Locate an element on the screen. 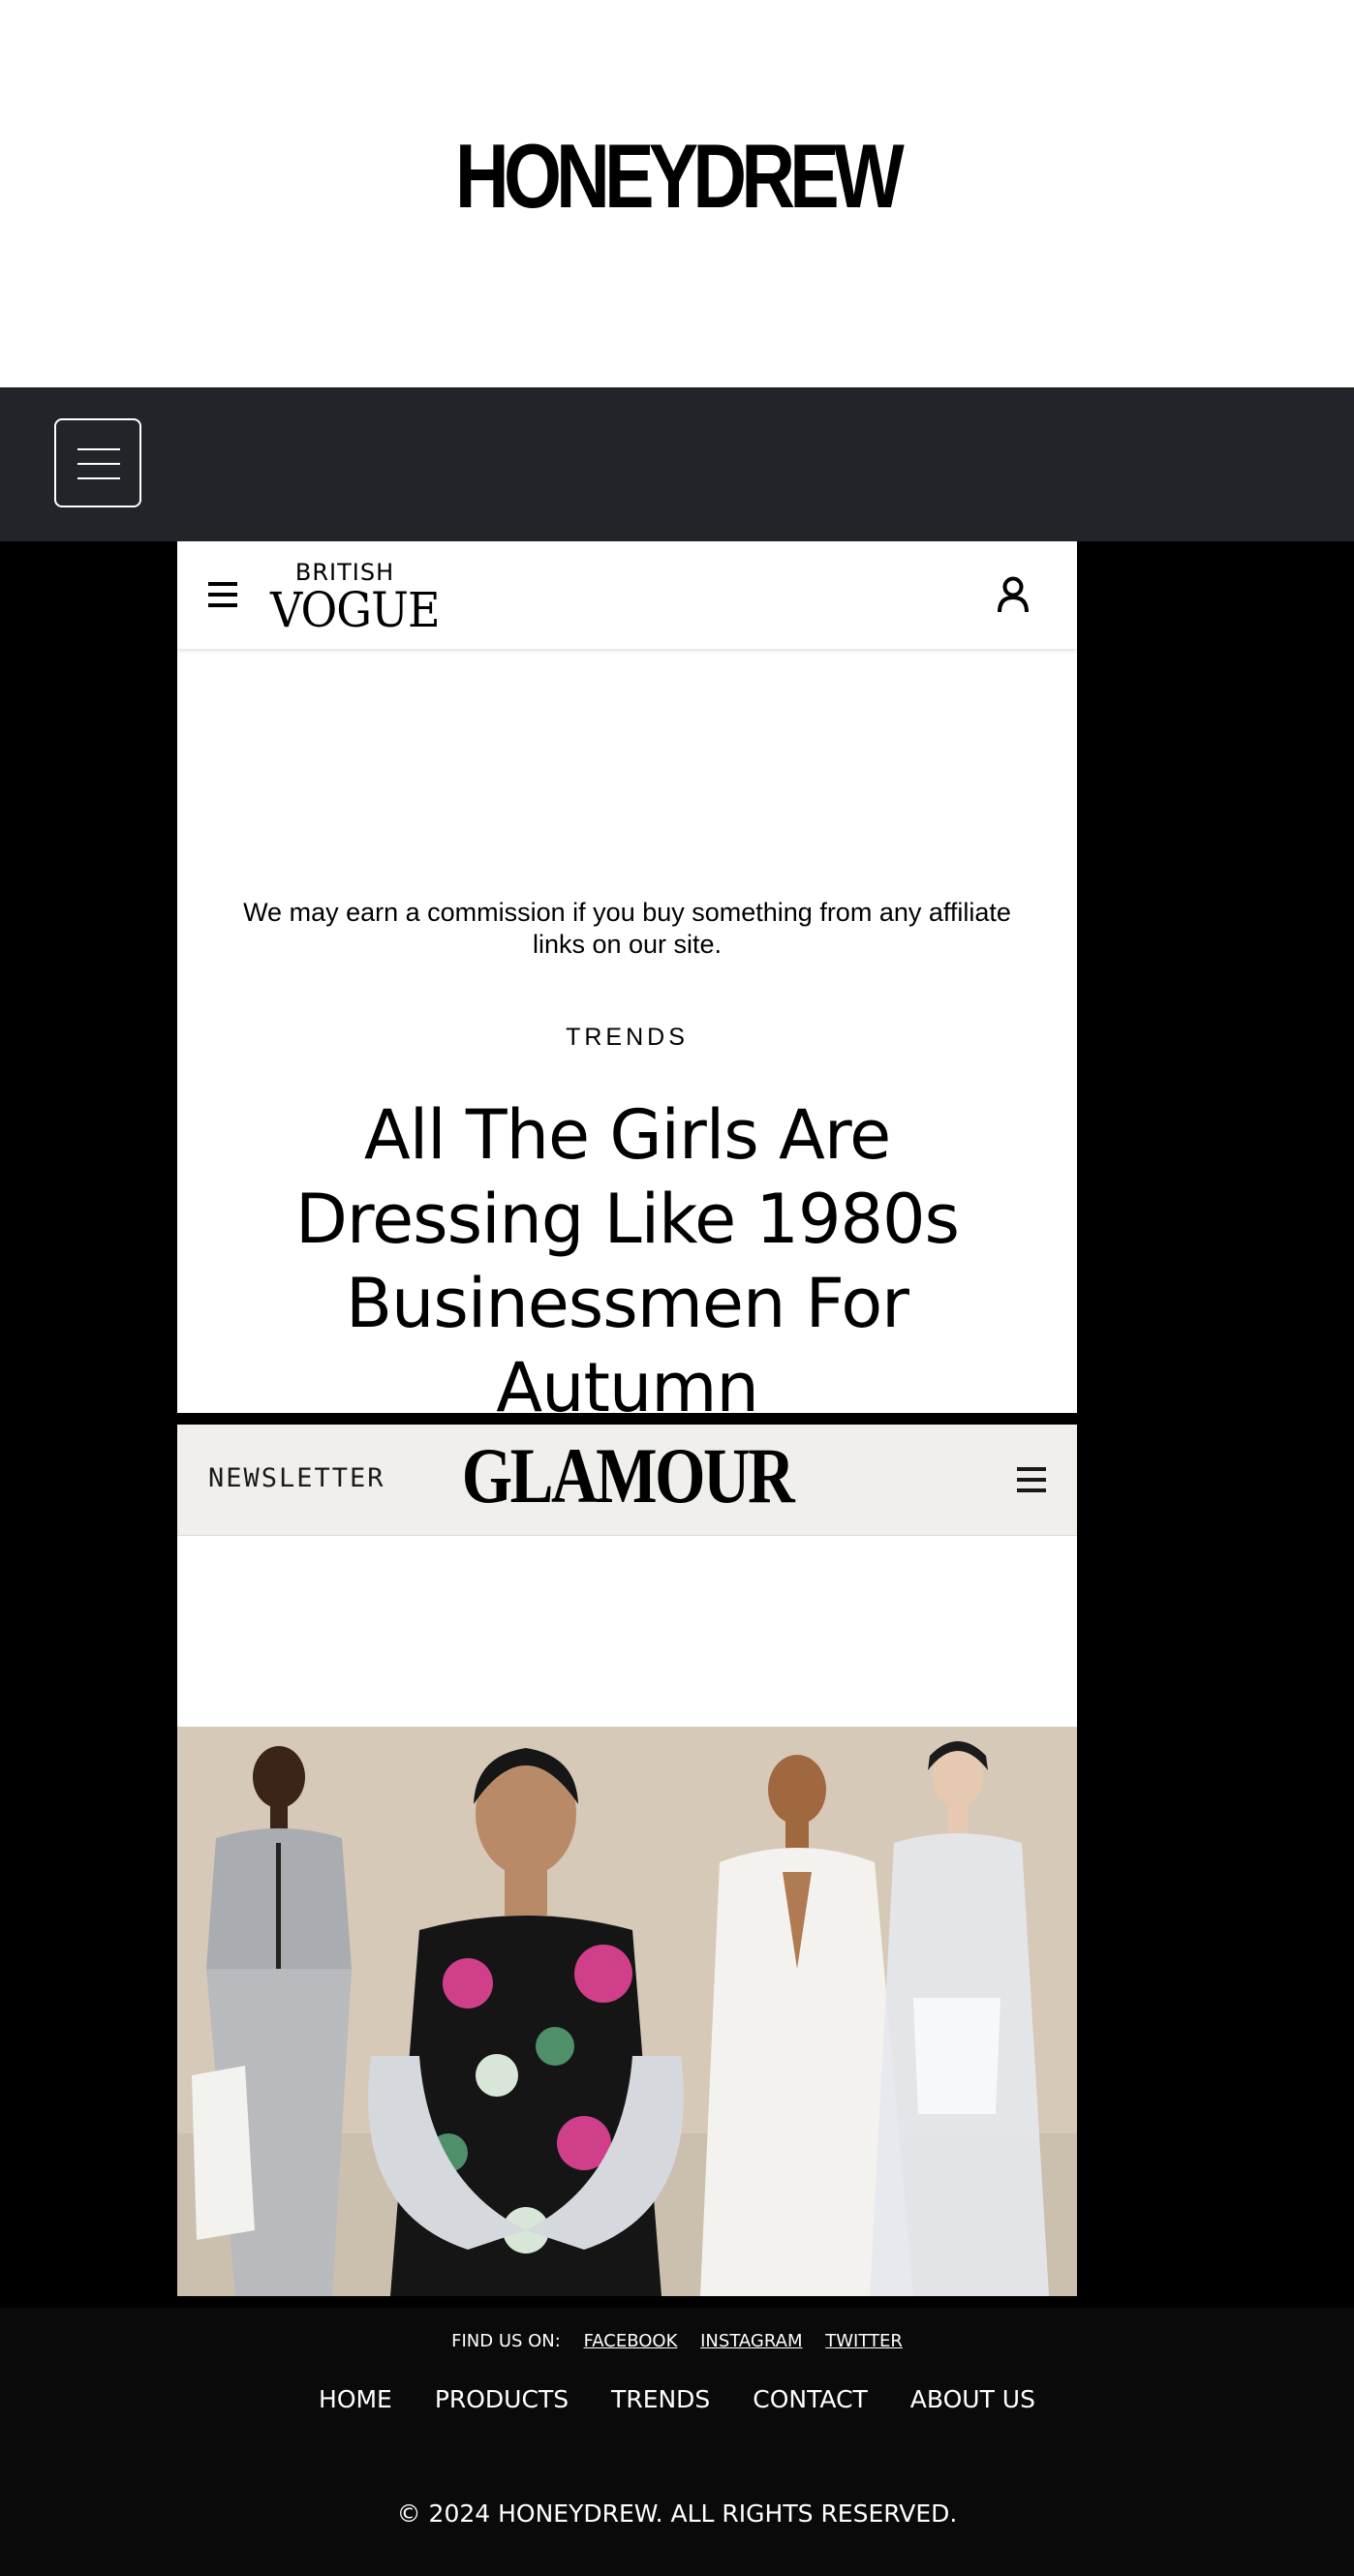  footer-nav-home: HOME is located at coordinates (355, 2399).